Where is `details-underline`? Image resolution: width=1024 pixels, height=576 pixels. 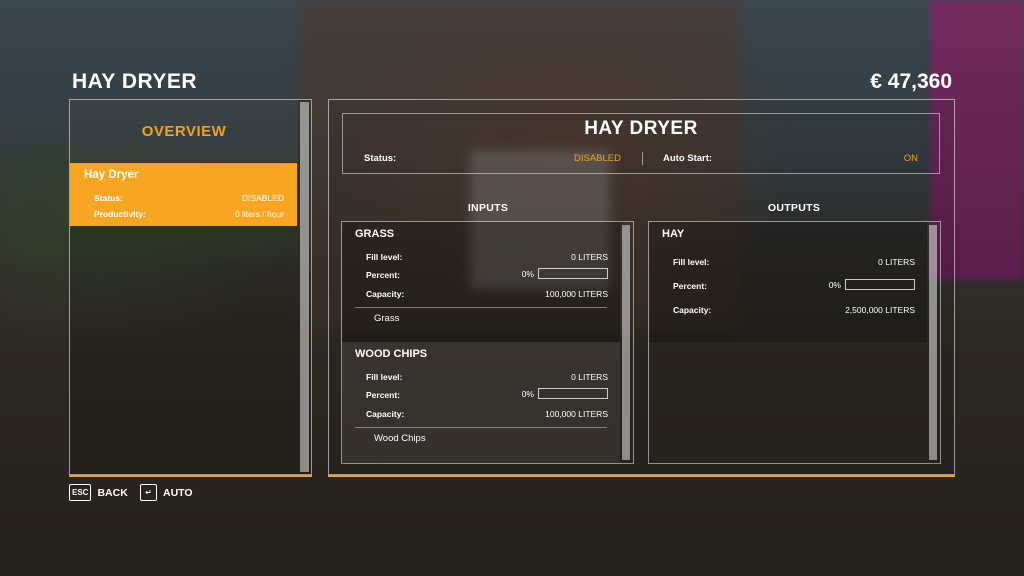
details-underline is located at coordinates (641, 476).